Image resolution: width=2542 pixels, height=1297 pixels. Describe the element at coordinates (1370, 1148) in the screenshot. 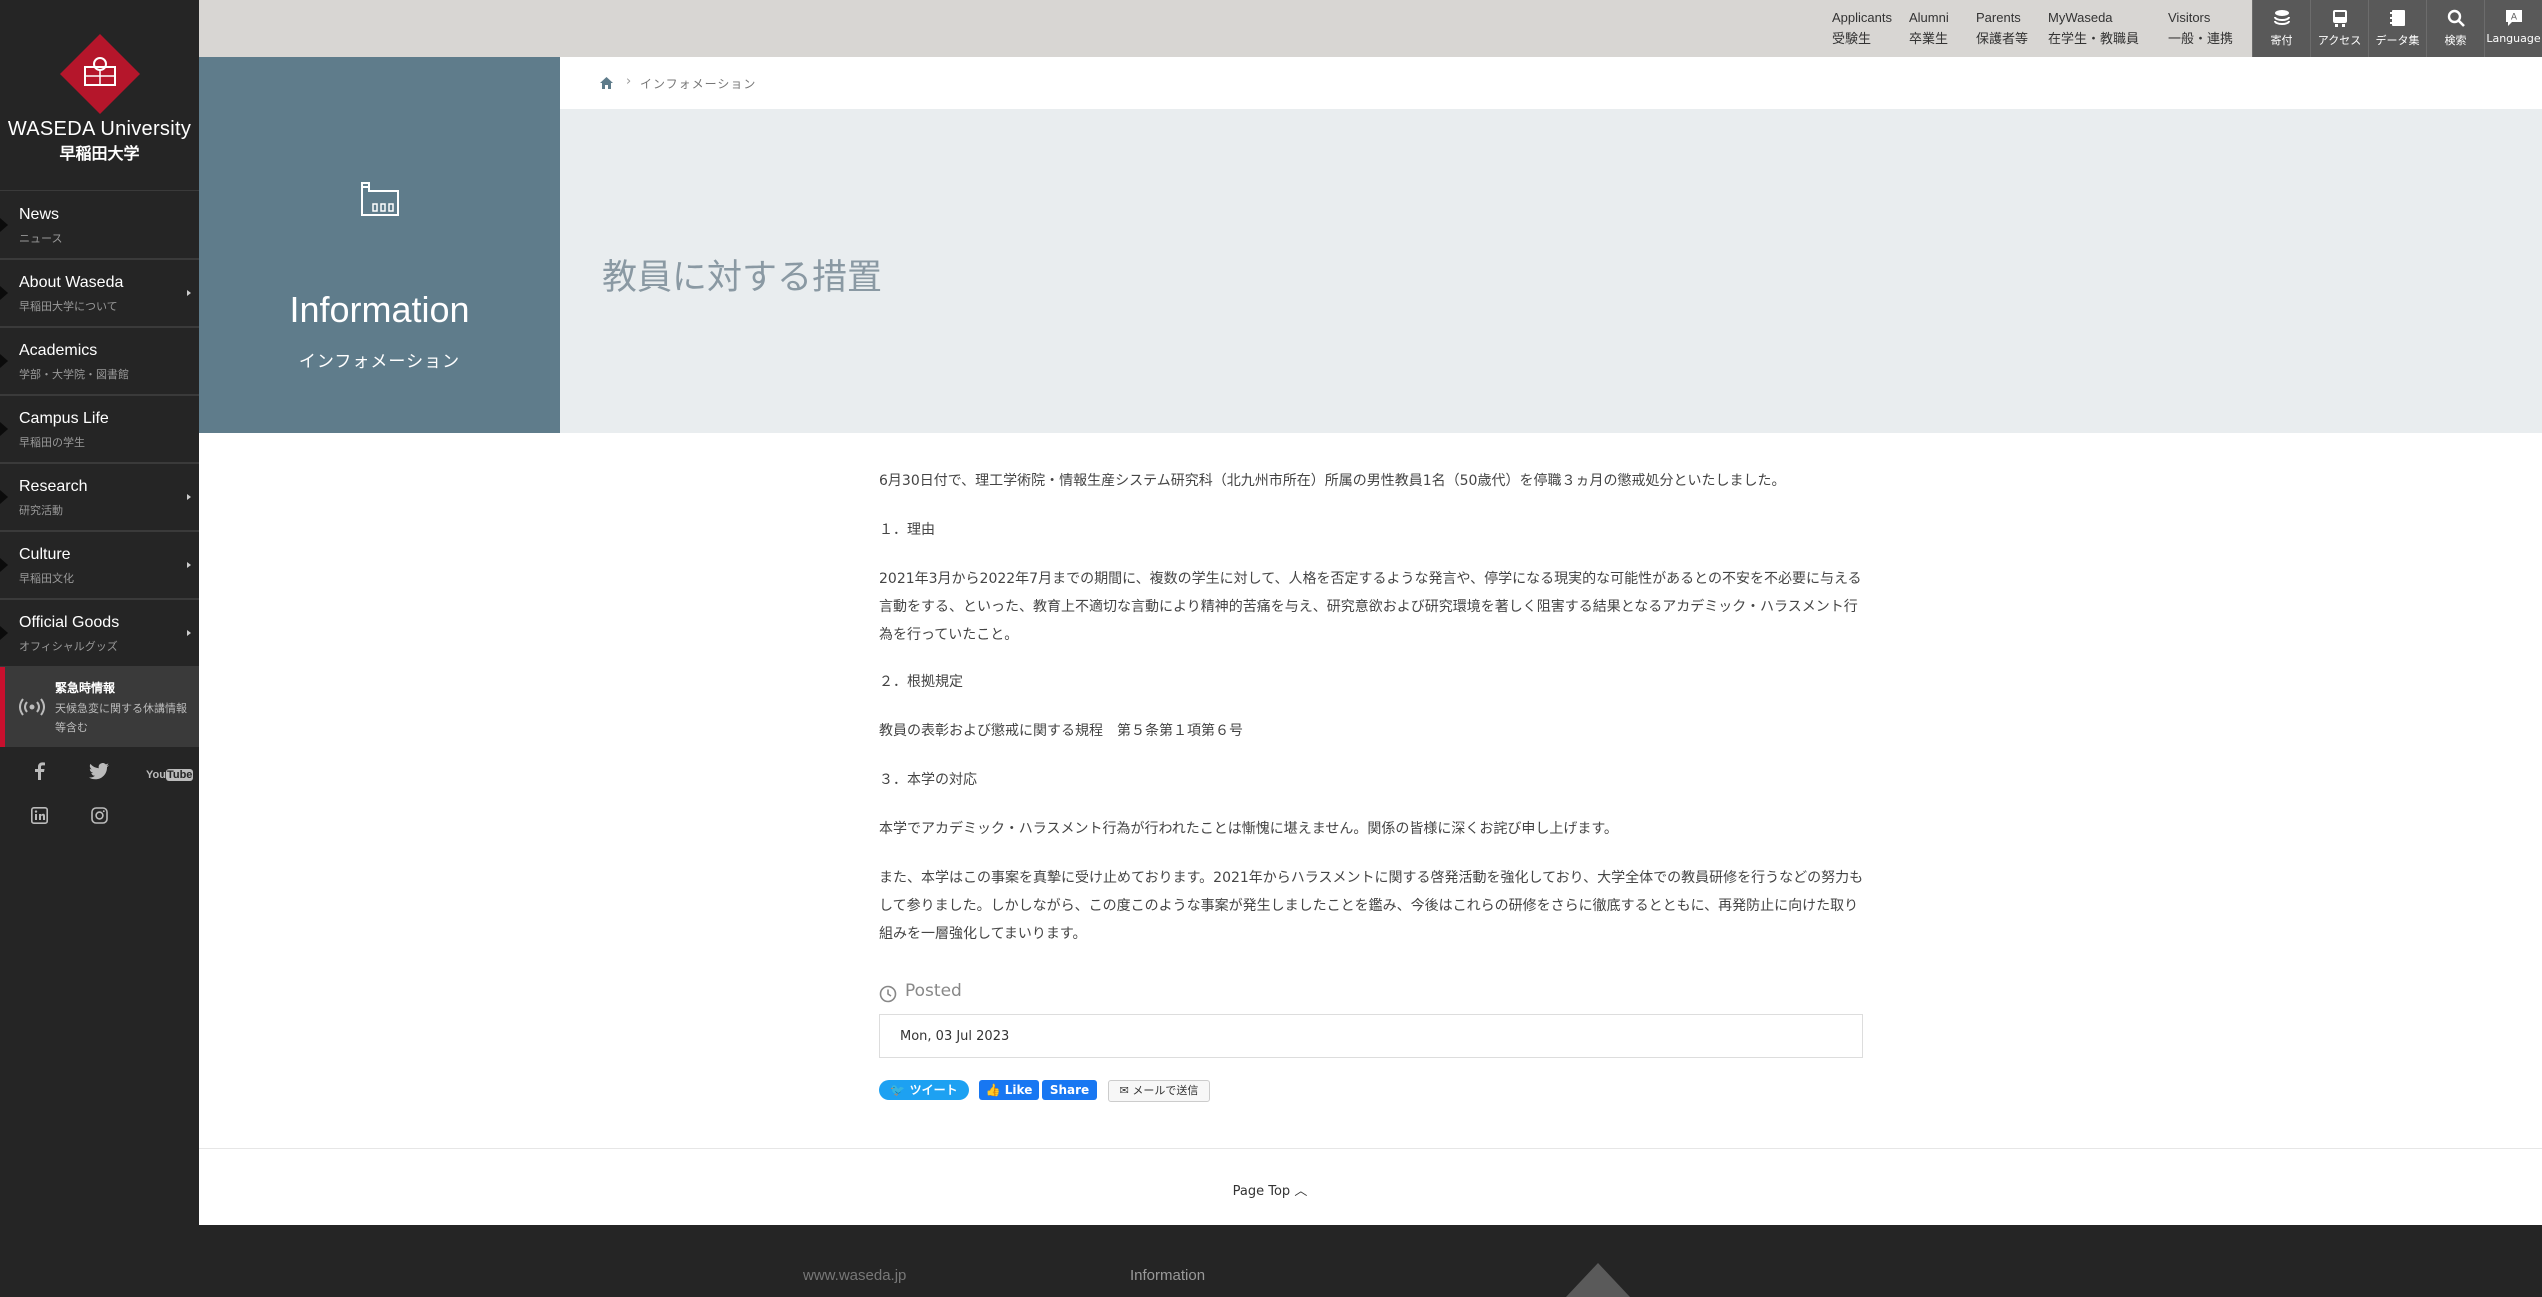

I see `divider` at that location.